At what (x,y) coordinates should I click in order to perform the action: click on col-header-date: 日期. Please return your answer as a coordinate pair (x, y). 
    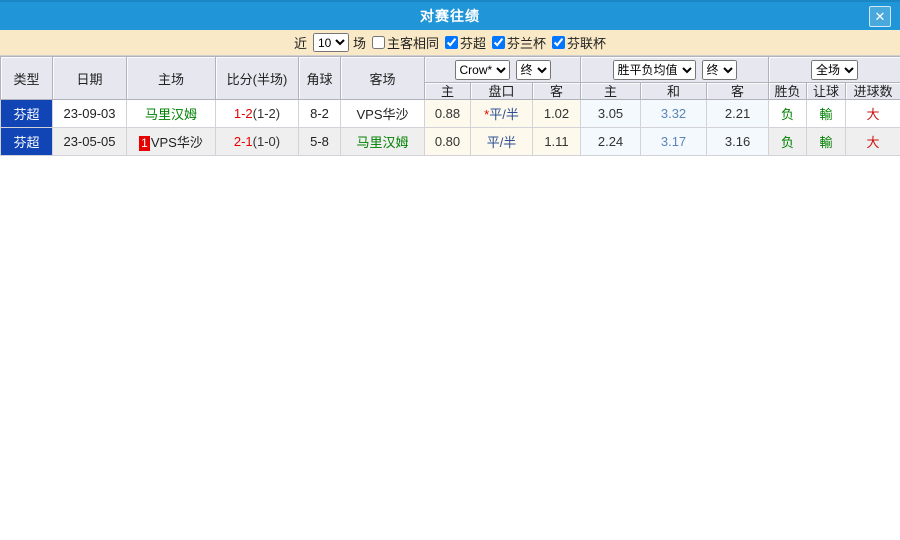
    Looking at the image, I should click on (89, 78).